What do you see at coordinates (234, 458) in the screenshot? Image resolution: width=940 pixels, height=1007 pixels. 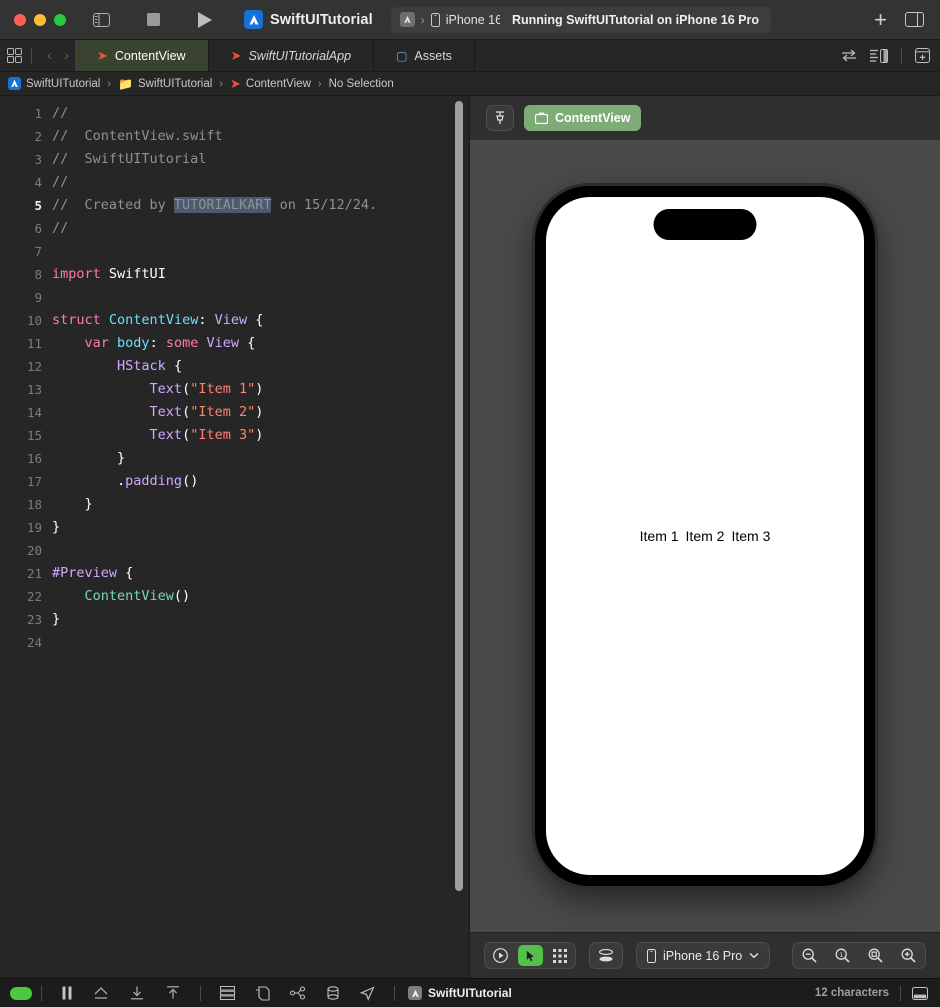 I see `code-line: 16 }` at bounding box center [234, 458].